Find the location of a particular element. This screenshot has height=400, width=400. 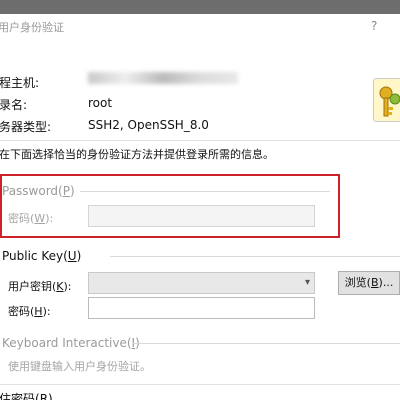

user-label: 录名: is located at coordinates (14, 105).